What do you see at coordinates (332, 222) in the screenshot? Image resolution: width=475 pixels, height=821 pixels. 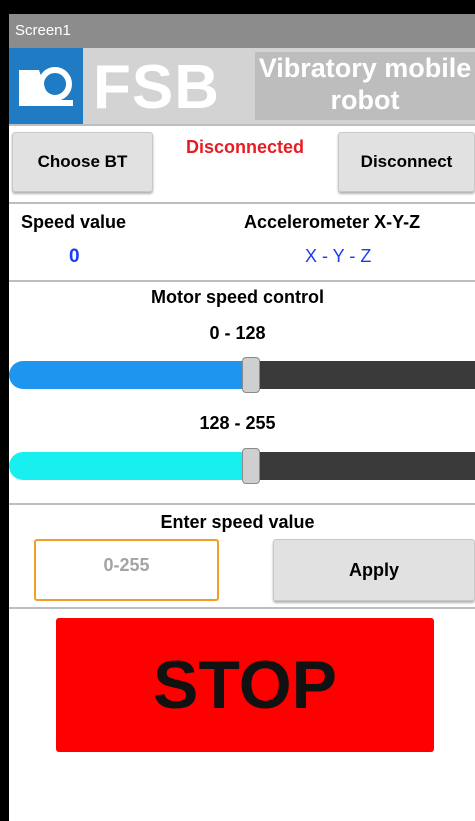 I see `accelerometer-label: Accelerometer X-Y-Z` at bounding box center [332, 222].